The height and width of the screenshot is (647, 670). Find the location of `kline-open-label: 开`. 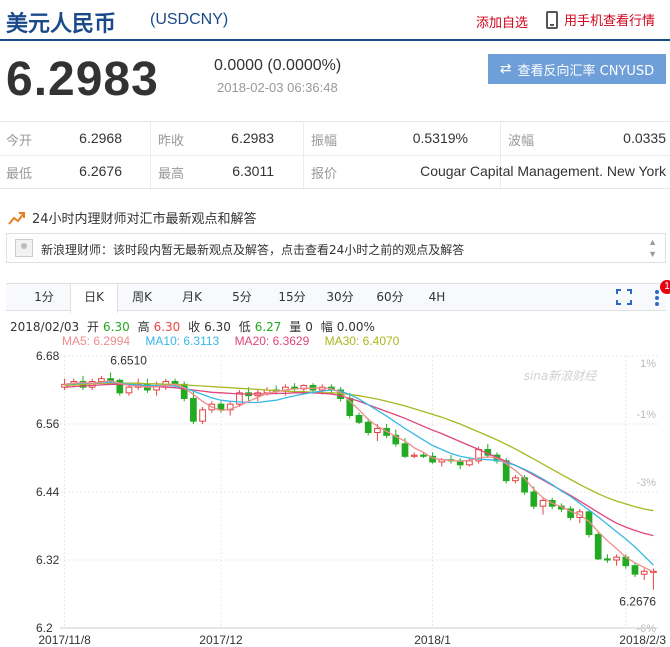

kline-open-label: 开 is located at coordinates (93, 327).